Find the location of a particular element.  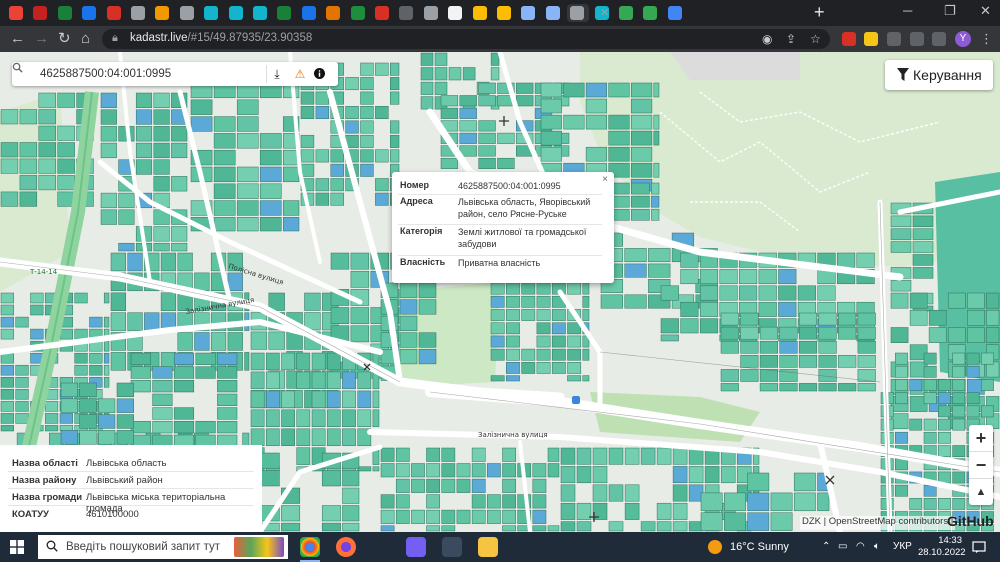

windows-start-icon is located at coordinates (17, 547).